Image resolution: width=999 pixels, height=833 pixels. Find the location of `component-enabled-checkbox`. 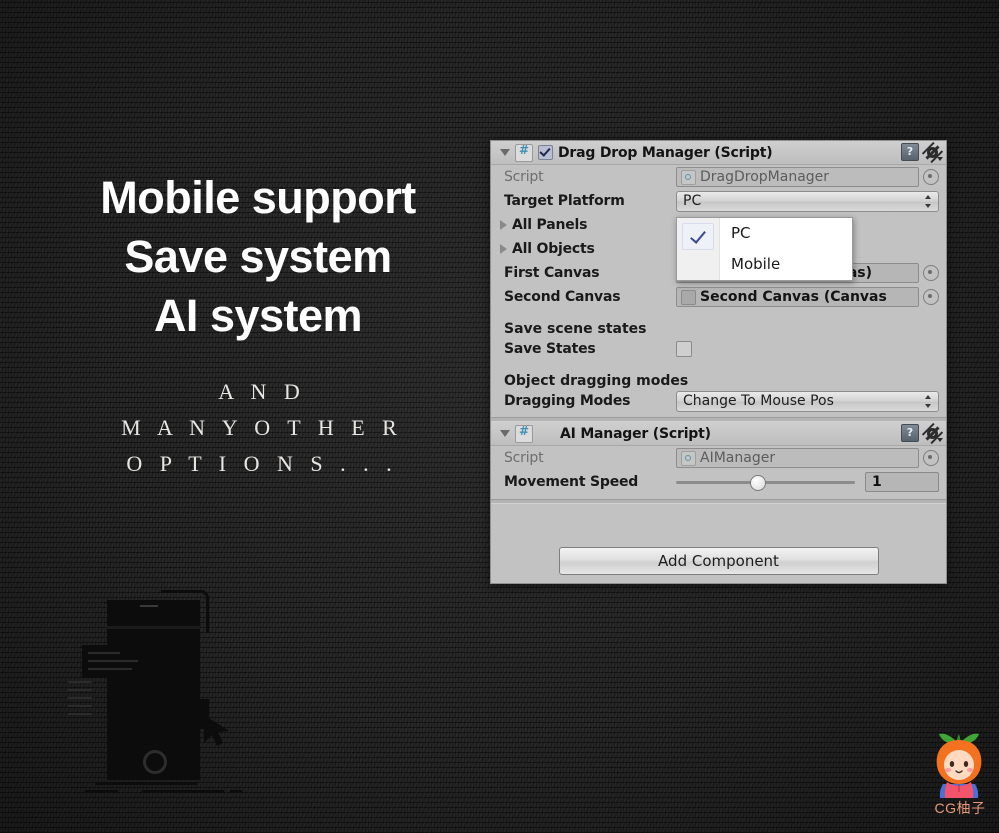

component-enabled-checkbox is located at coordinates (545, 152).